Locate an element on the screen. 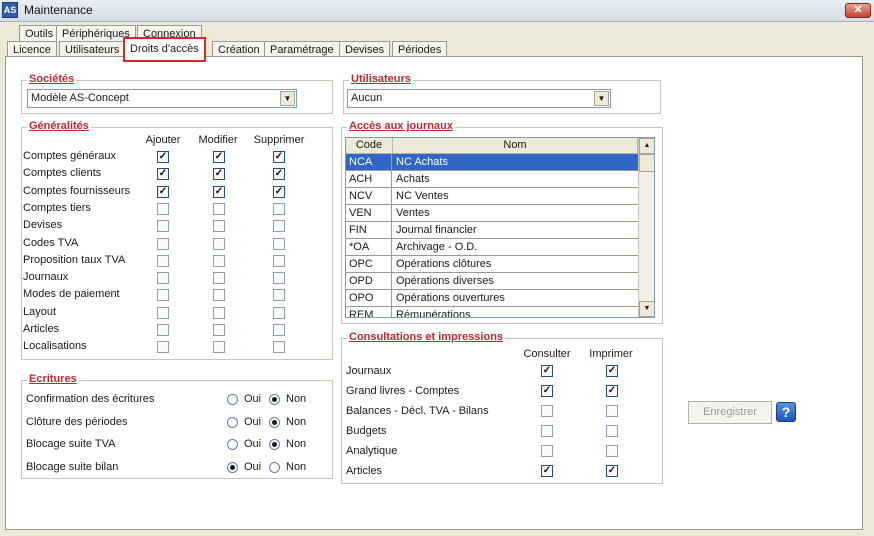  ecritures-title: Ecritures is located at coordinates (53, 379).